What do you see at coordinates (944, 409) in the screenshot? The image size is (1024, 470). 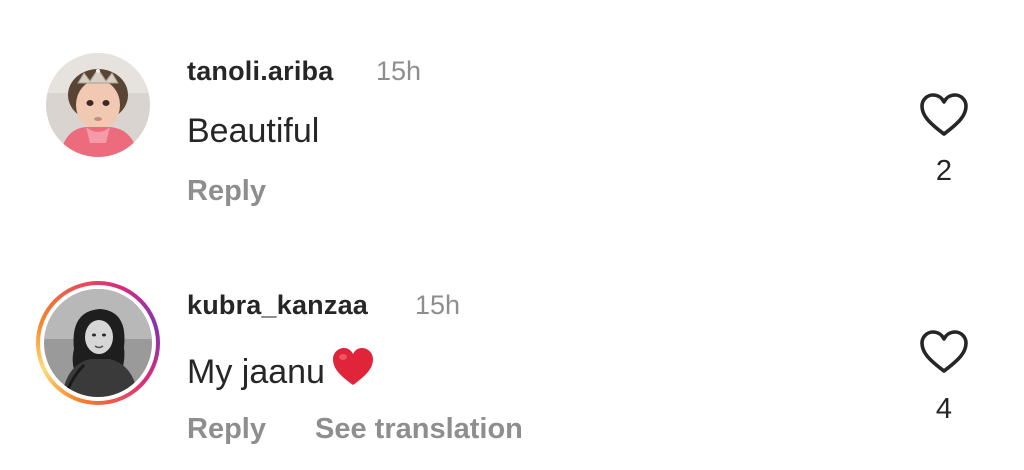 I see `like-count: 4` at bounding box center [944, 409].